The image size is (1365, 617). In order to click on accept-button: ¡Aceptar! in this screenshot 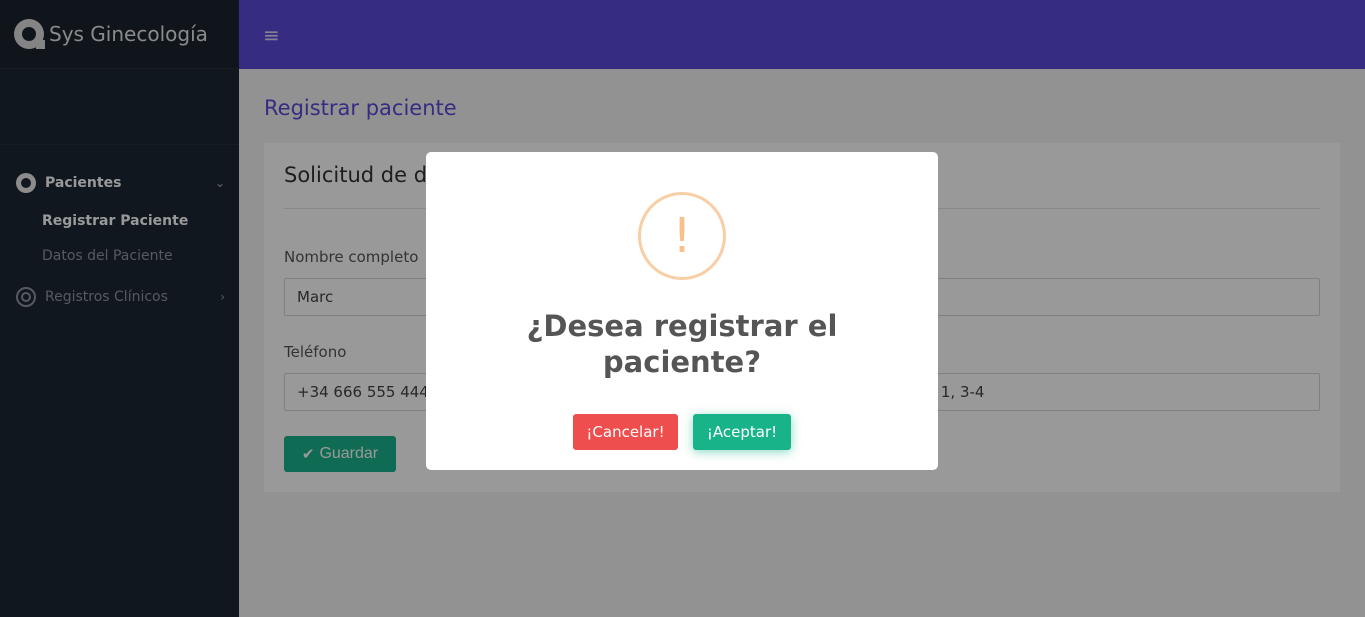, I will do `click(742, 432)`.